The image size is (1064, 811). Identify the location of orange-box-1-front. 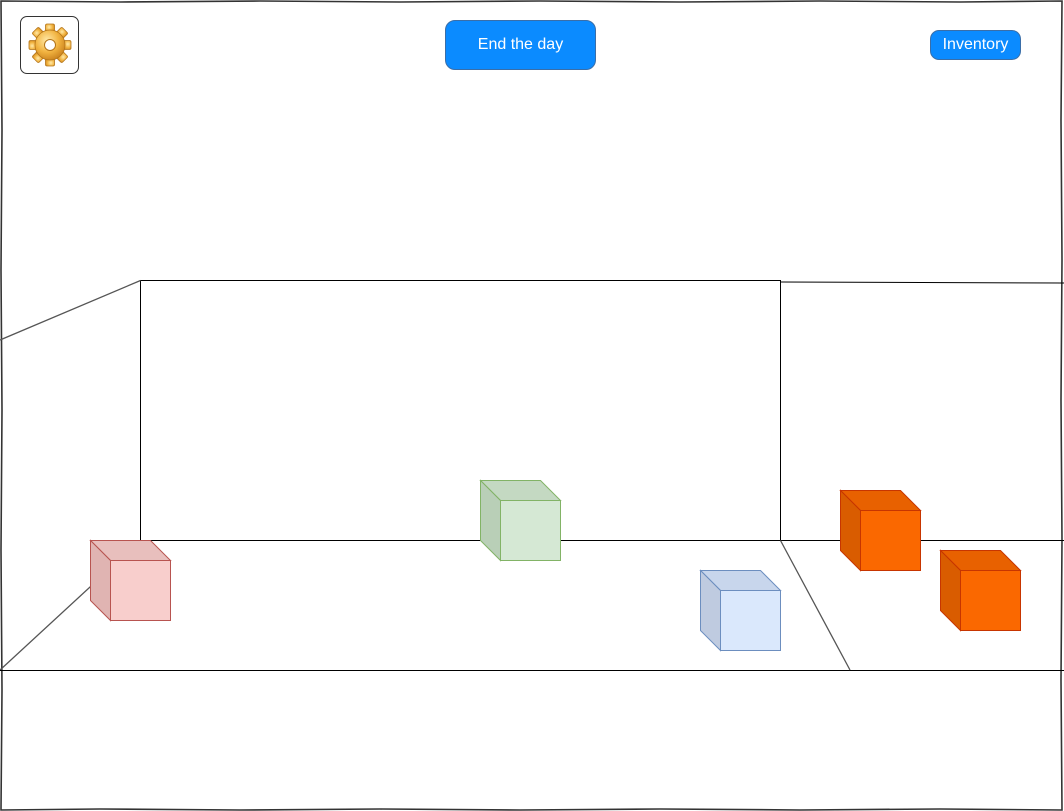
(890, 540).